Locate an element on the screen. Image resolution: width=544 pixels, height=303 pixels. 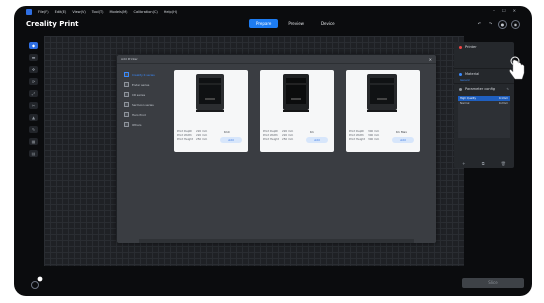
menu-edit: Edit(E) is located at coordinates (61, 12).